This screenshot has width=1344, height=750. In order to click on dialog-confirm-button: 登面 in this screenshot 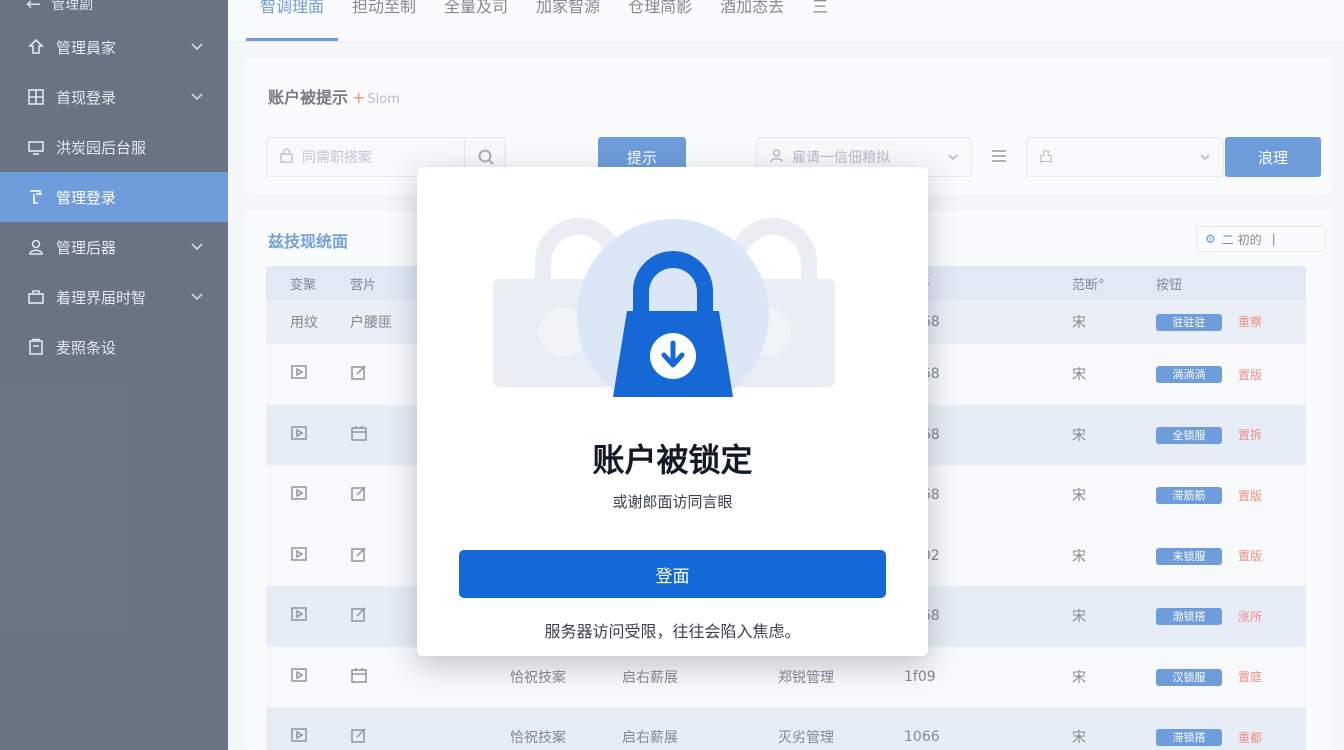, I will do `click(672, 574)`.